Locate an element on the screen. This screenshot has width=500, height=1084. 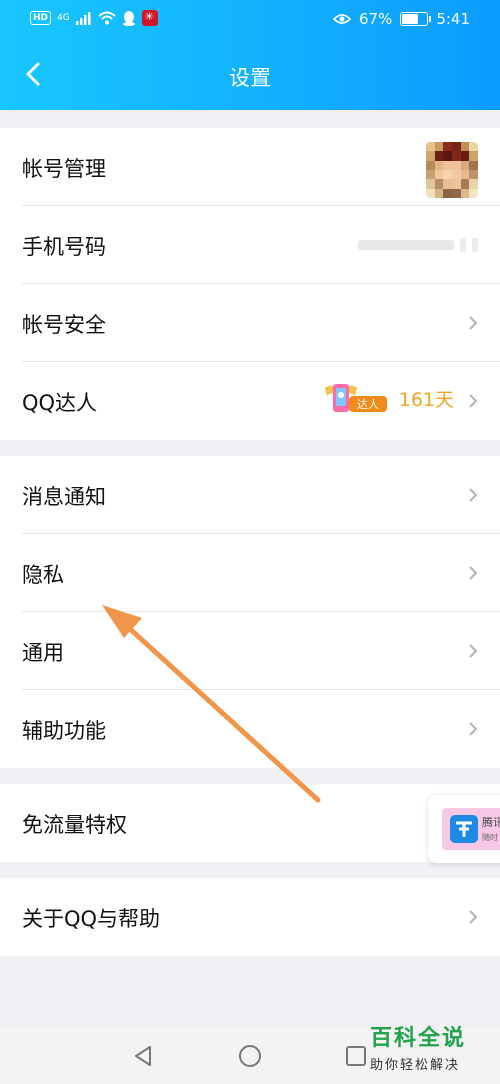
row-label: 辅助功能 is located at coordinates (64, 731).